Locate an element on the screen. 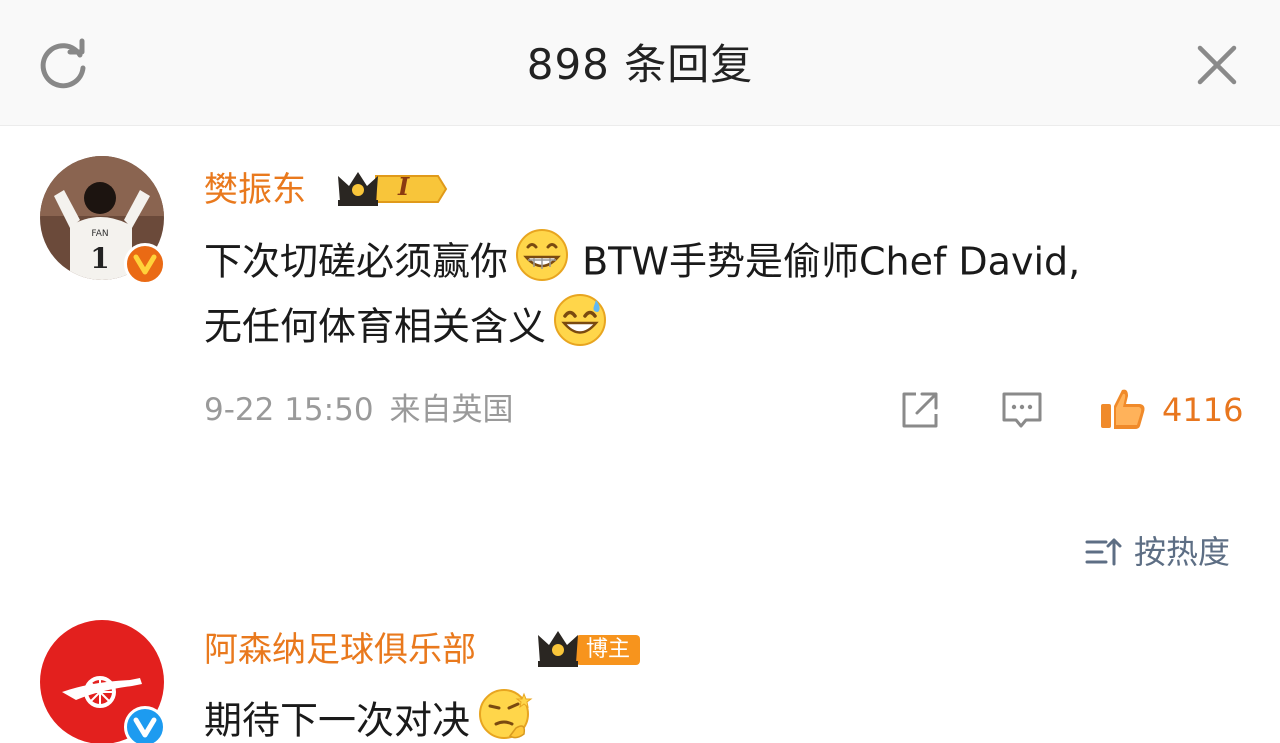  sort-label: 按热度 is located at coordinates (1182, 552).